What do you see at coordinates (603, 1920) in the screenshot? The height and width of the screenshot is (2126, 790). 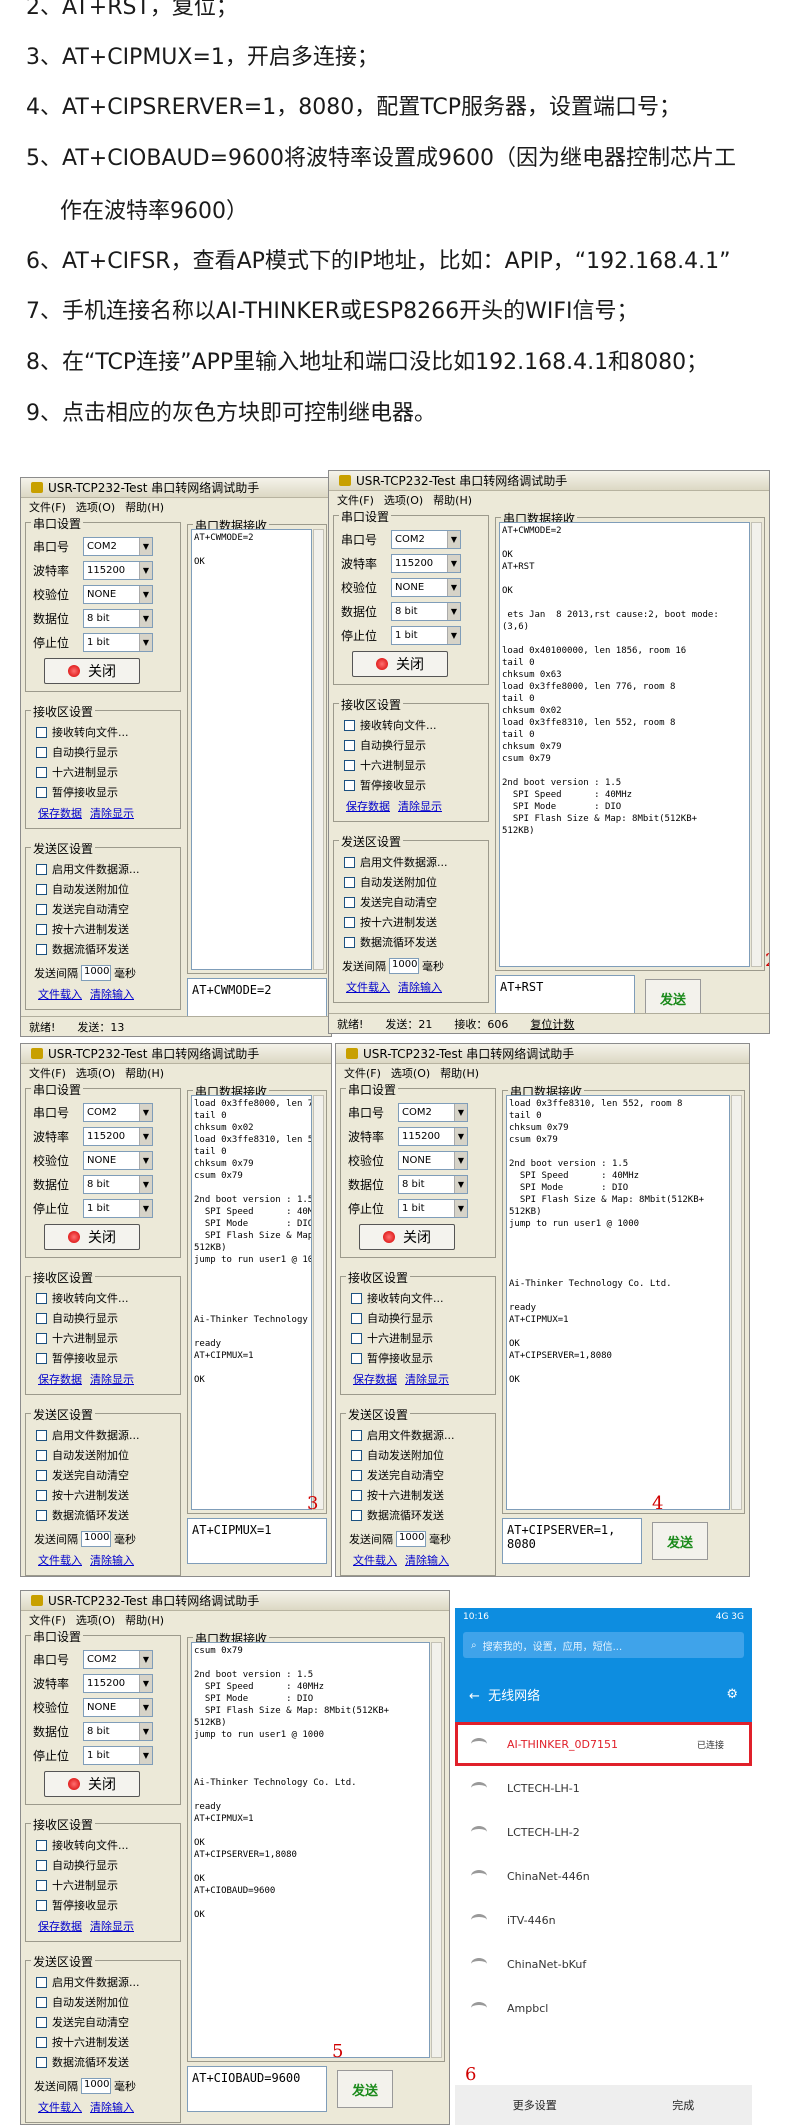 I see `wifi-network-item: iTV-446n` at bounding box center [603, 1920].